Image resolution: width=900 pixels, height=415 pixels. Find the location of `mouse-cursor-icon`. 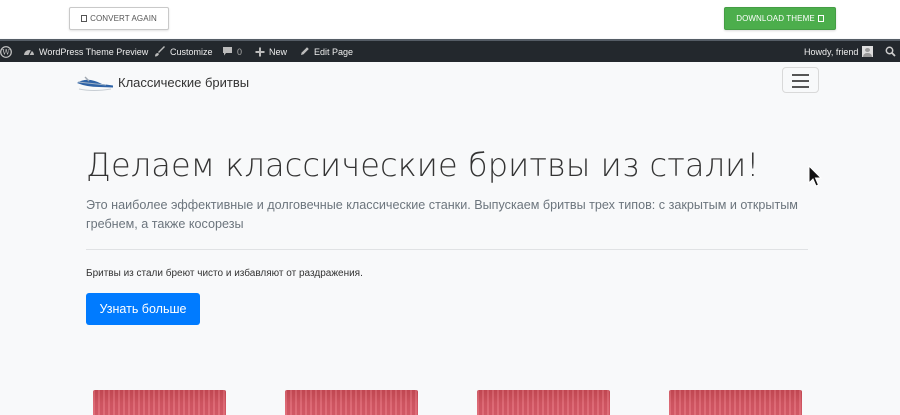

mouse-cursor-icon is located at coordinates (815, 176).